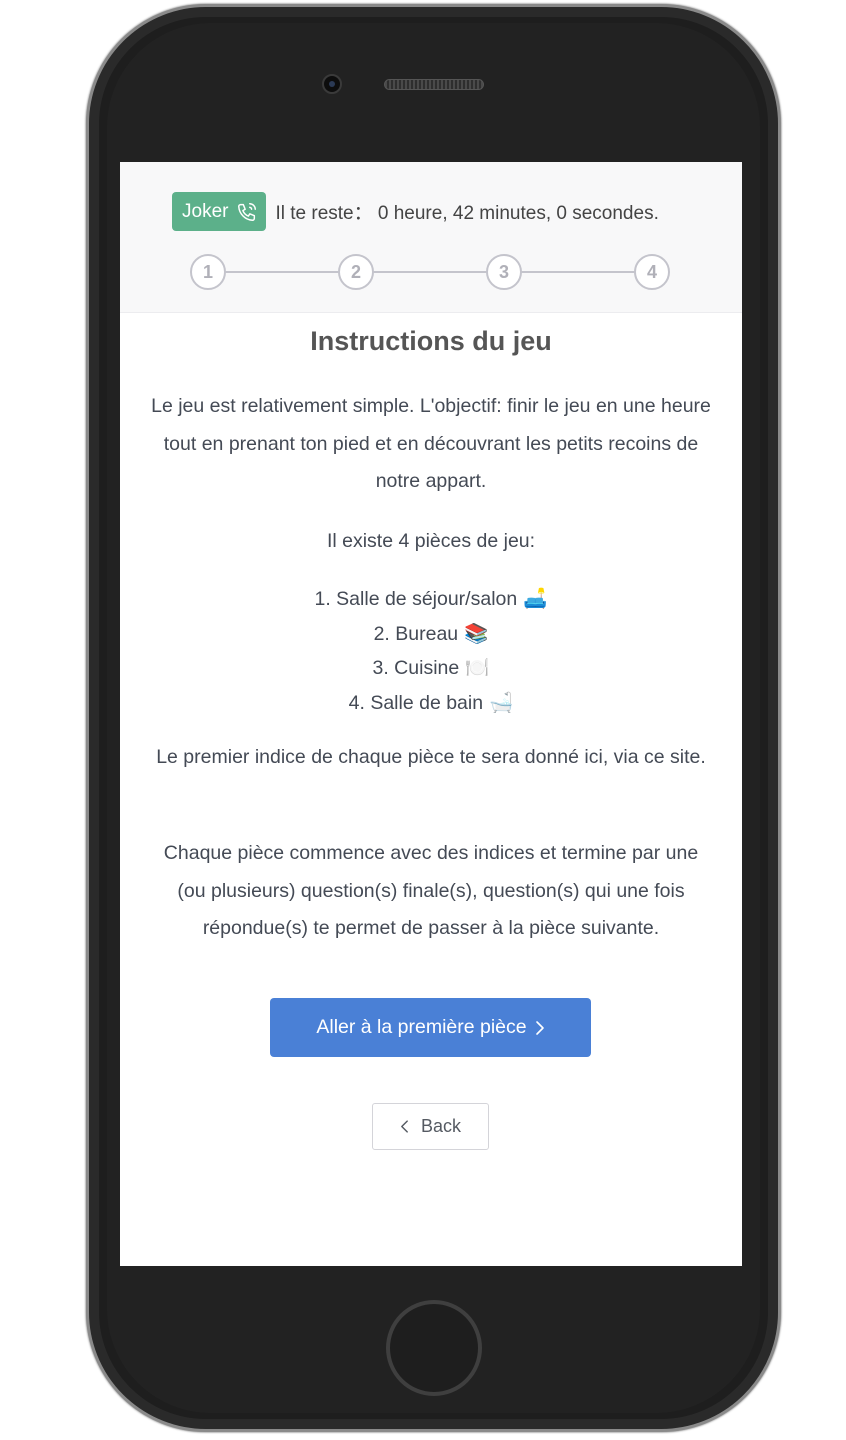 The width and height of the screenshot is (846, 1440). Describe the element at coordinates (404, 1126) in the screenshot. I see `chevron-left-icon` at that location.